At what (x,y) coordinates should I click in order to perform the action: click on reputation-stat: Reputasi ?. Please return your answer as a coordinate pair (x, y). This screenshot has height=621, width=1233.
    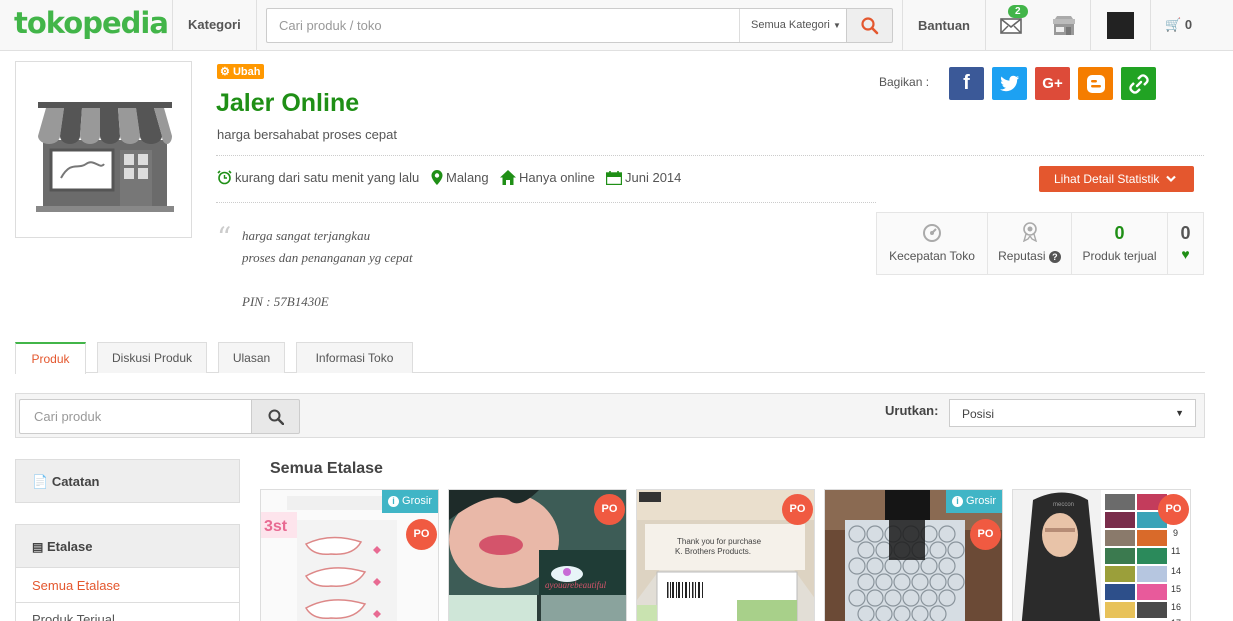
    Looking at the image, I should click on (1030, 243).